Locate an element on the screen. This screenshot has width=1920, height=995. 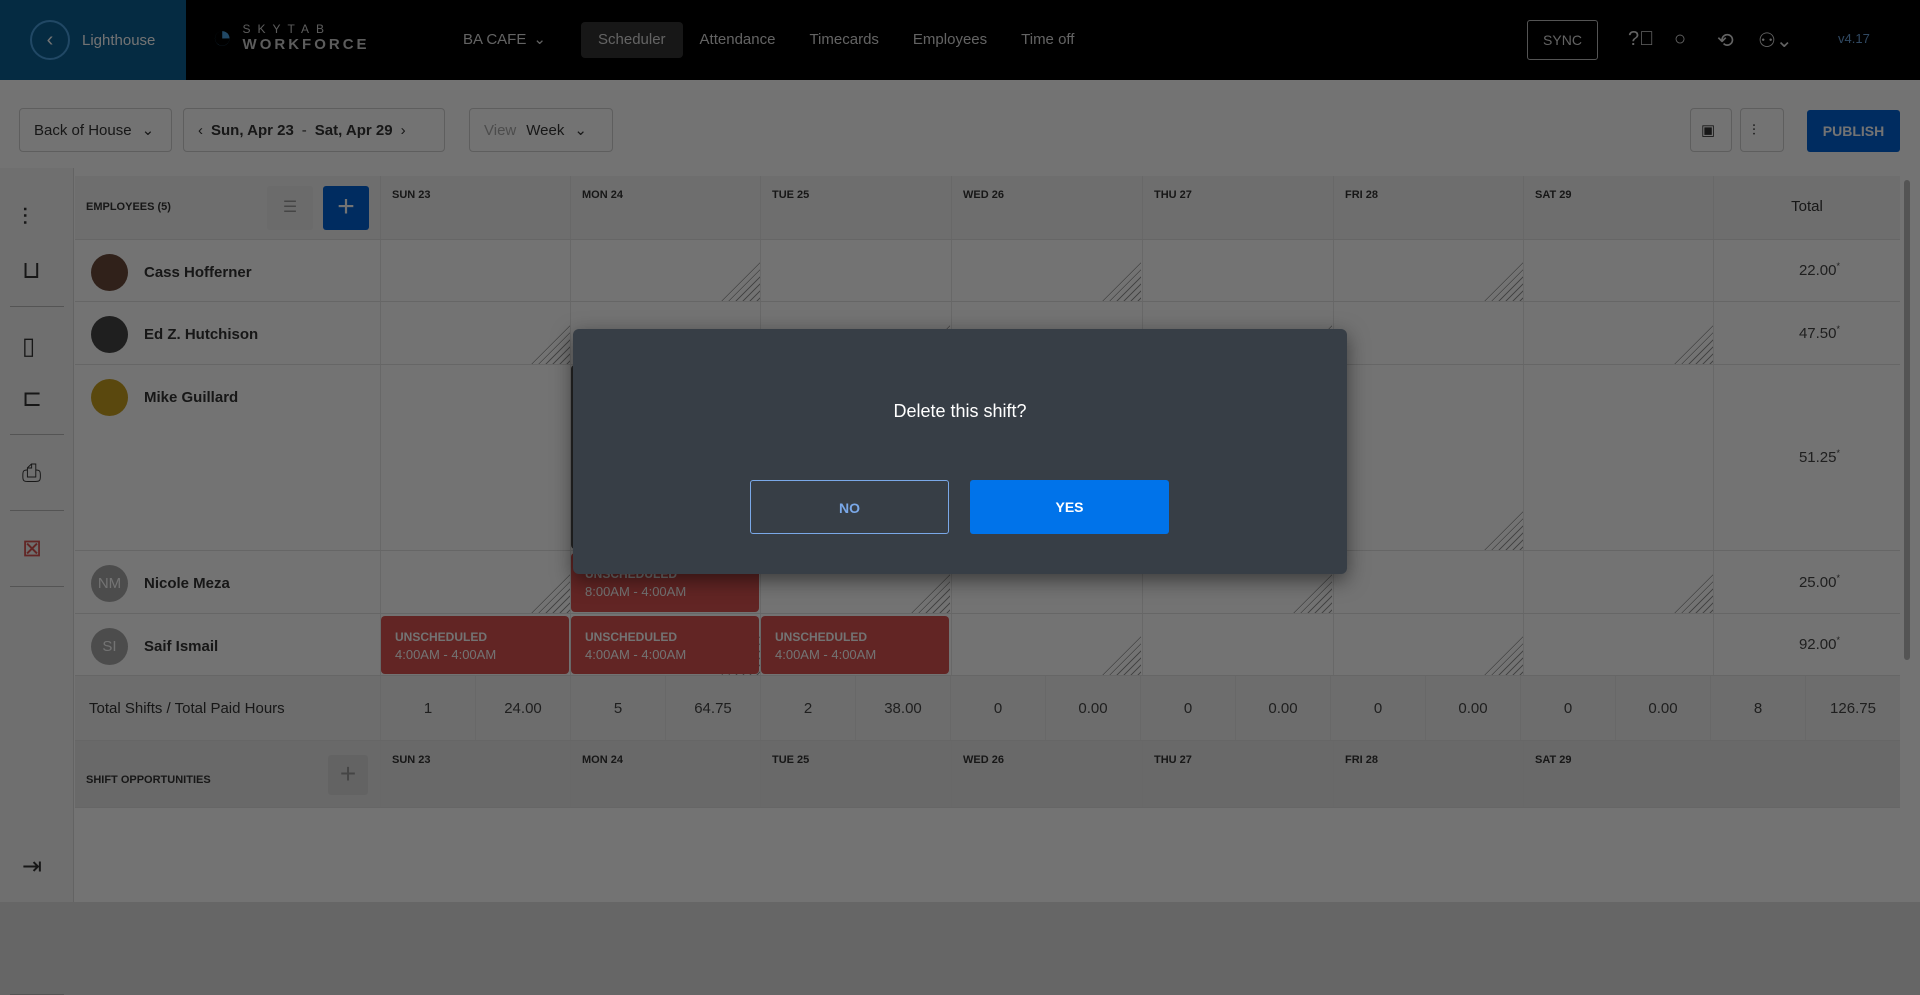
cost-button: ▣ is located at coordinates (1711, 130).